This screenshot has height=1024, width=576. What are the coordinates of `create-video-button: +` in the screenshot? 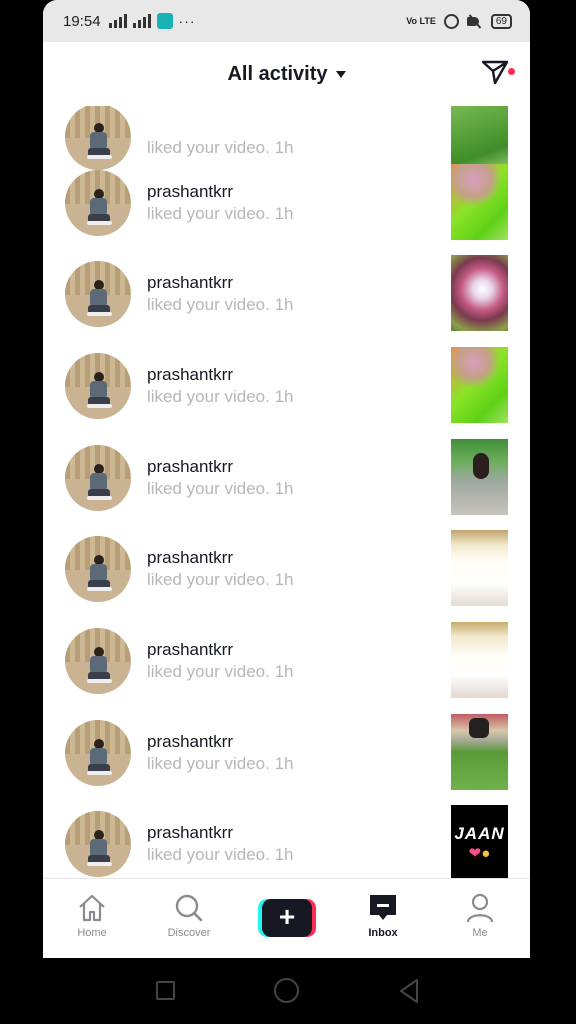 It's located at (287, 918).